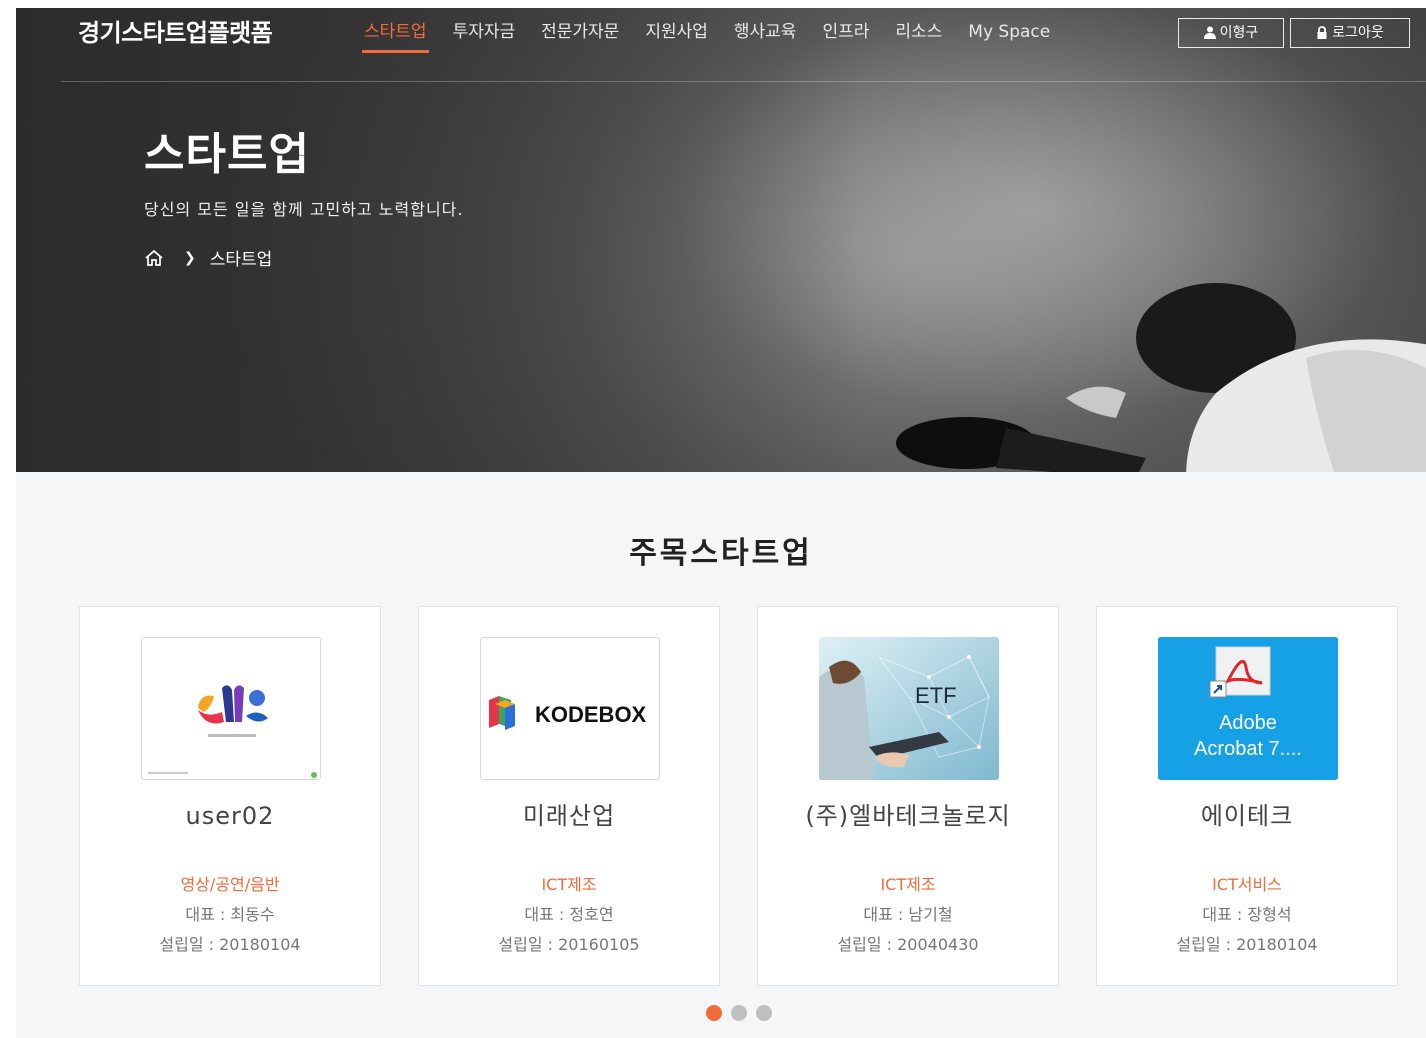 The height and width of the screenshot is (1038, 1426). What do you see at coordinates (591, 714) in the screenshot?
I see `kodebox-logo-text: KODEBOX` at bounding box center [591, 714].